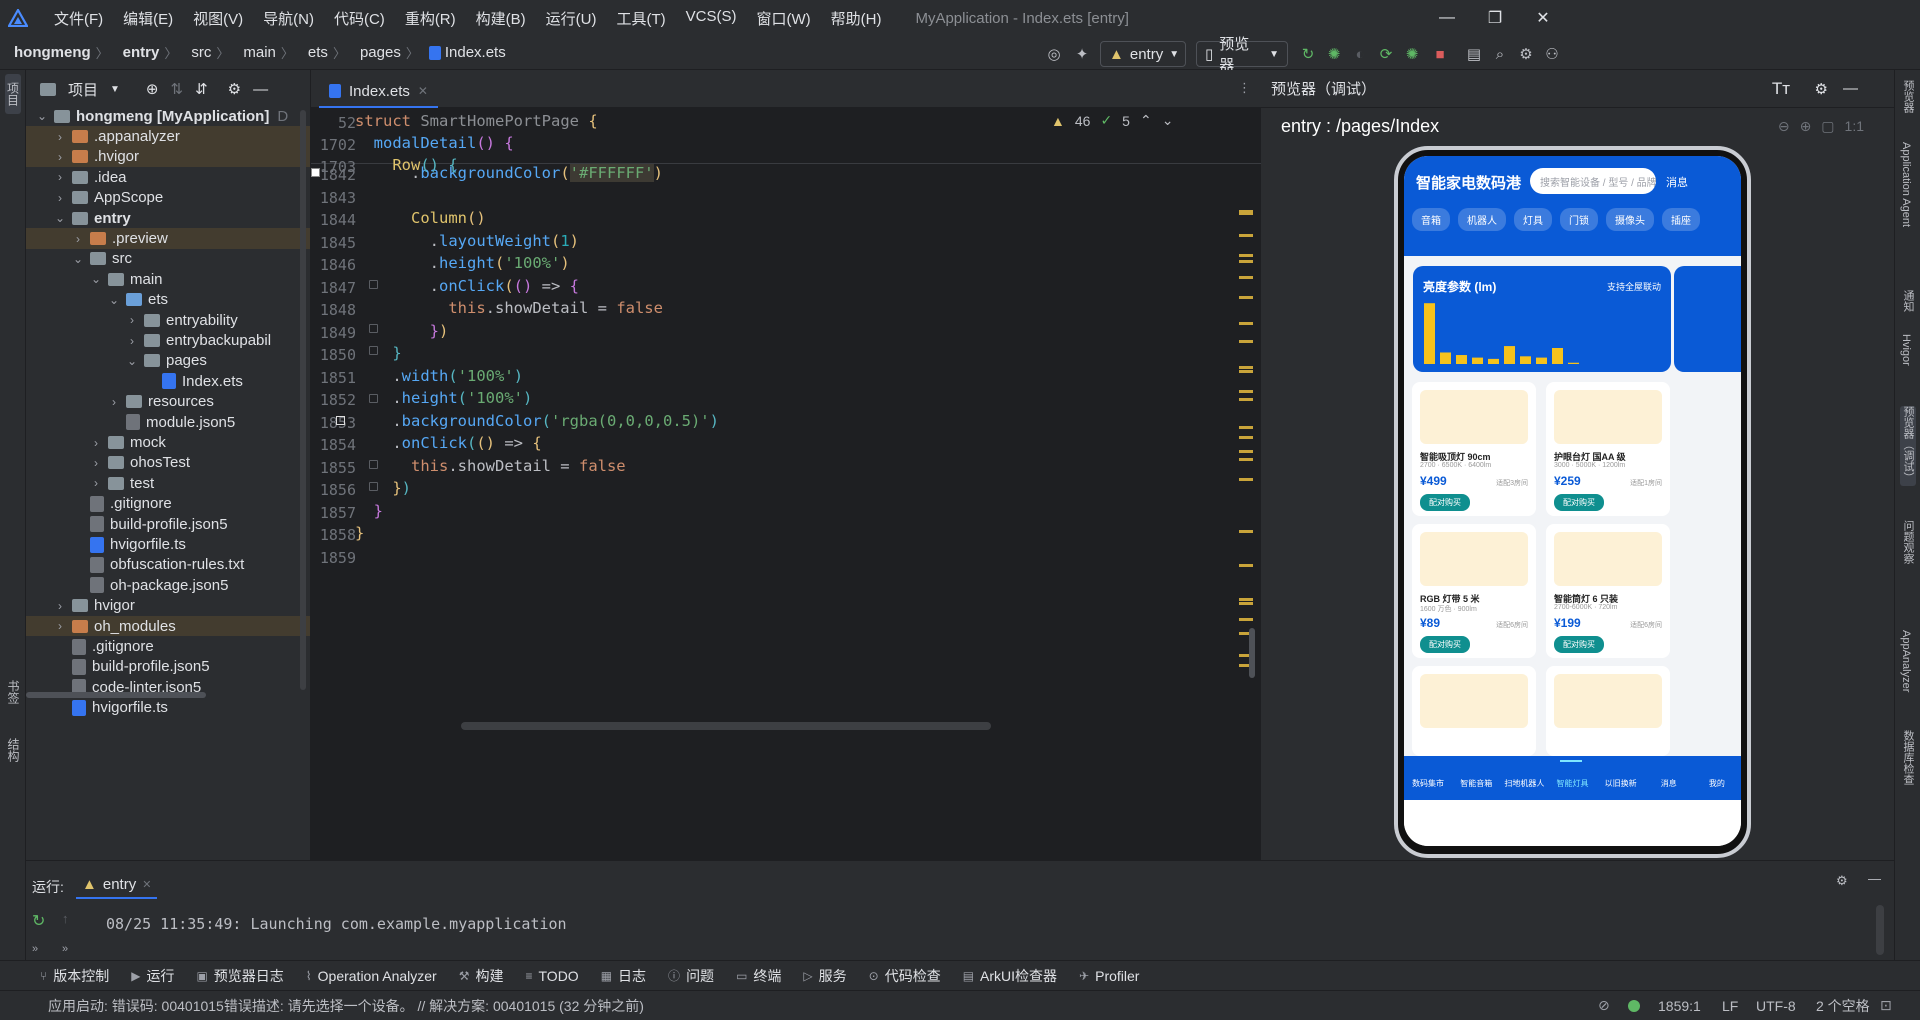 Image resolution: width=1920 pixels, height=1020 pixels. I want to click on breadcrumb-item: Index.ets, so click(476, 52).